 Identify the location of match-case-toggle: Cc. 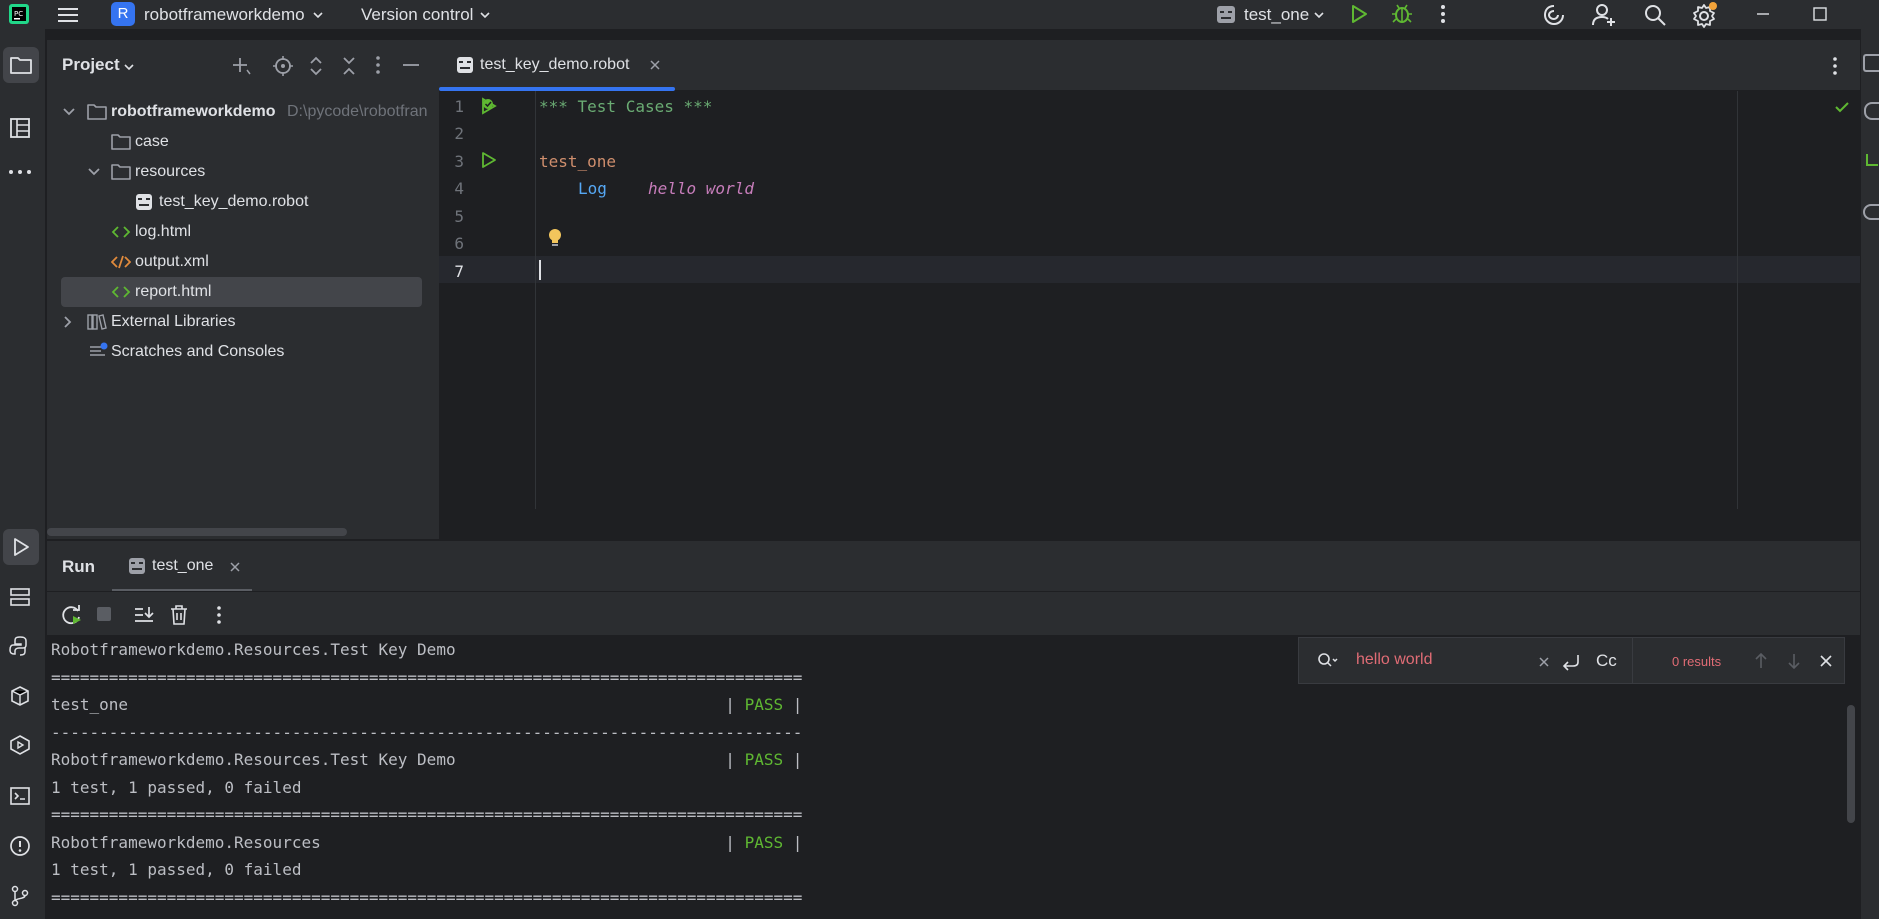
(1606, 661).